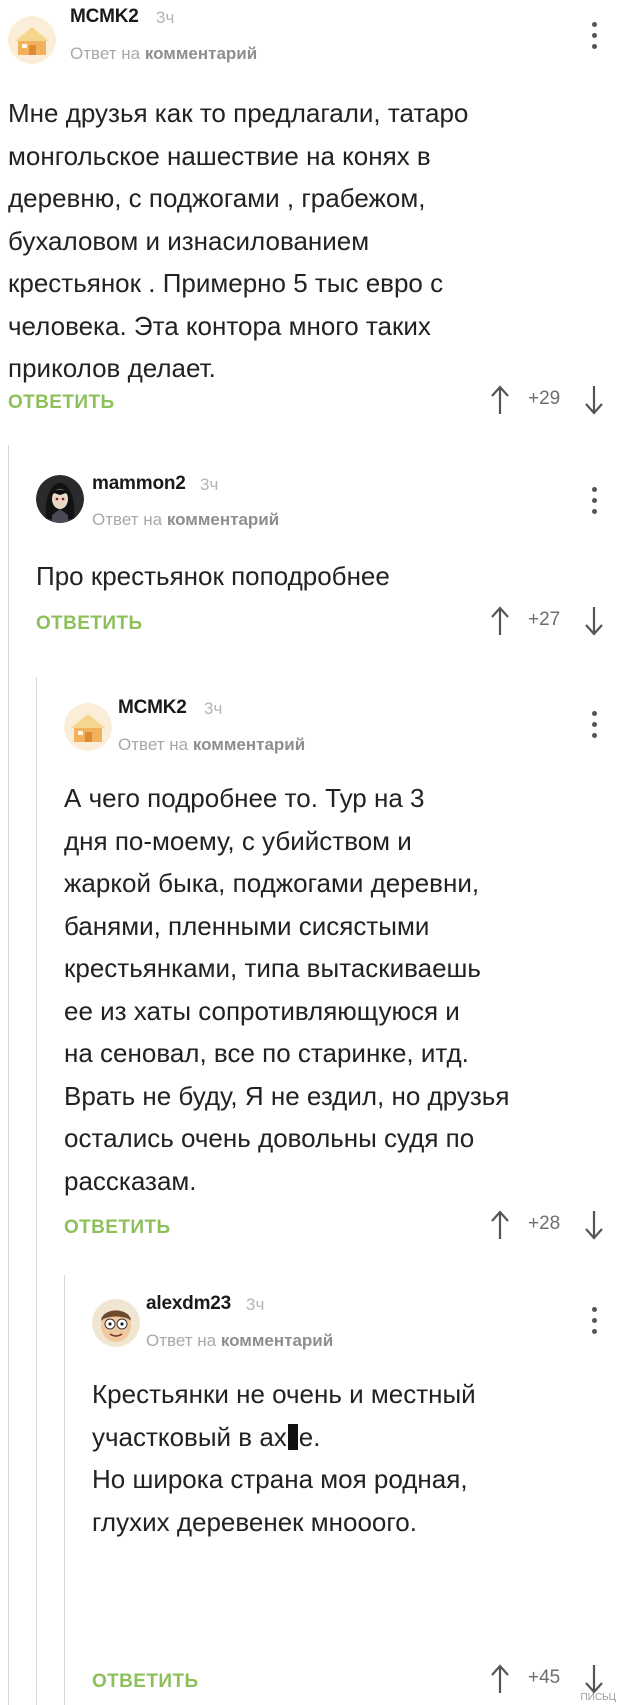  What do you see at coordinates (188, 1304) in the screenshot?
I see `author-name: alexdm23` at bounding box center [188, 1304].